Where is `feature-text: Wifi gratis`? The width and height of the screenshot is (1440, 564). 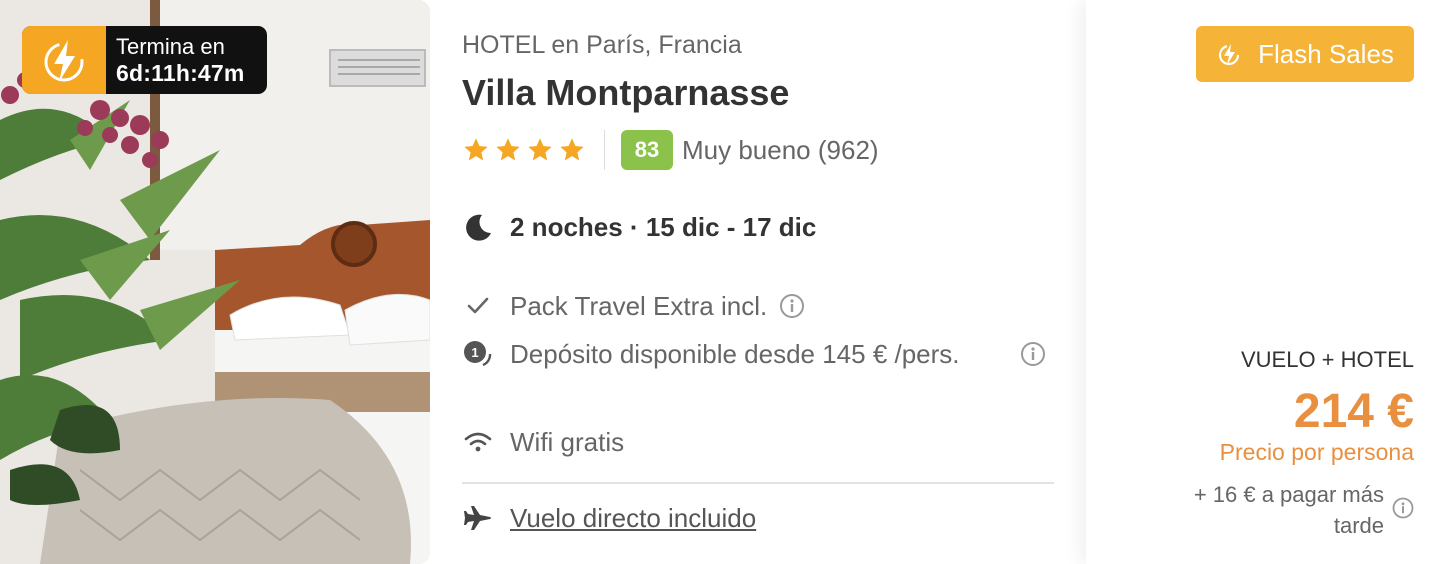 feature-text: Wifi gratis is located at coordinates (567, 442).